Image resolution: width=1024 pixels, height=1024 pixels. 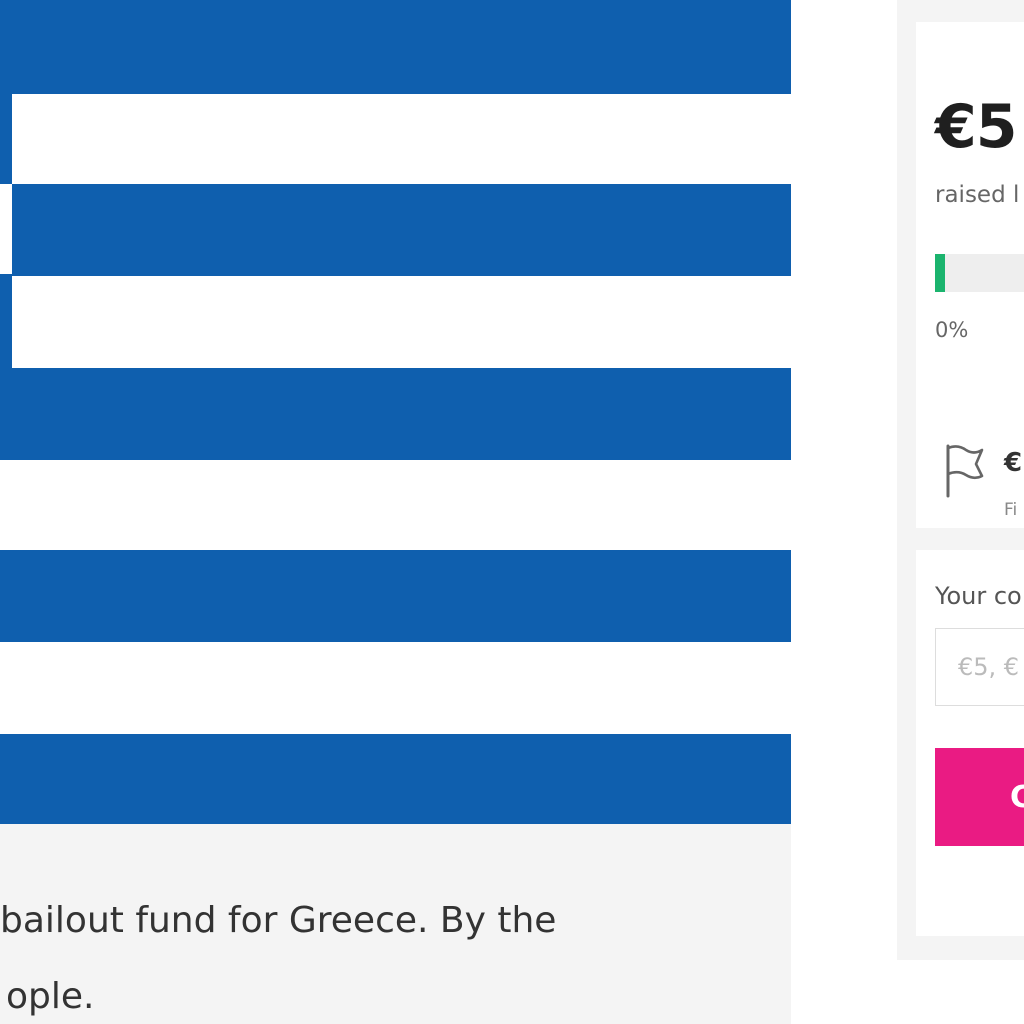 I want to click on progress-bar, so click(x=979, y=273).